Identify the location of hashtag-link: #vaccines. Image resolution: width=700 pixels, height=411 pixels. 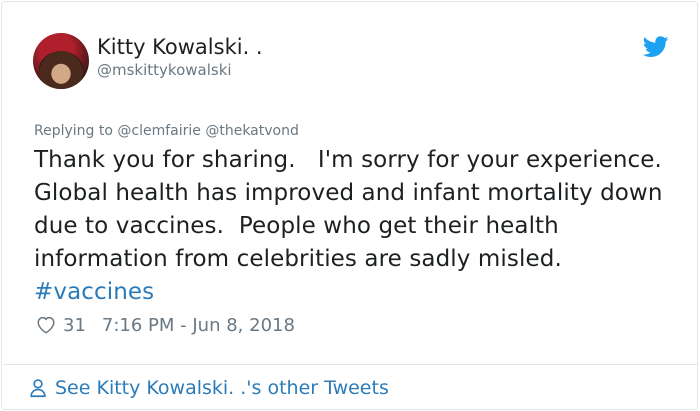
(94, 292).